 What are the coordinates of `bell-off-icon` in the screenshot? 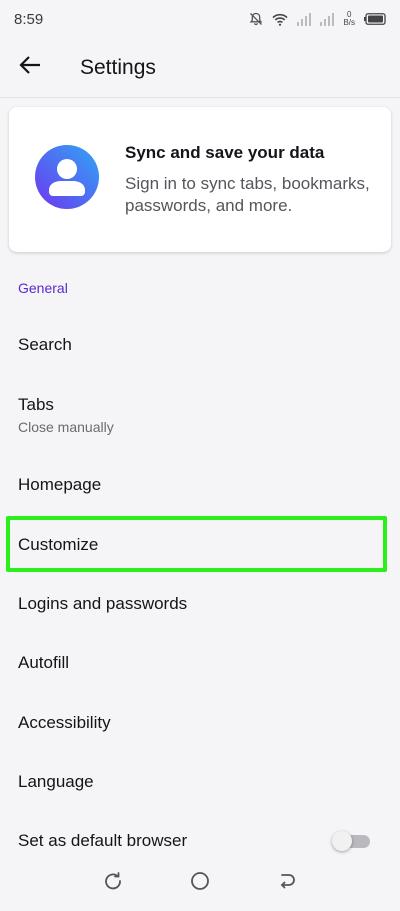 It's located at (256, 19).